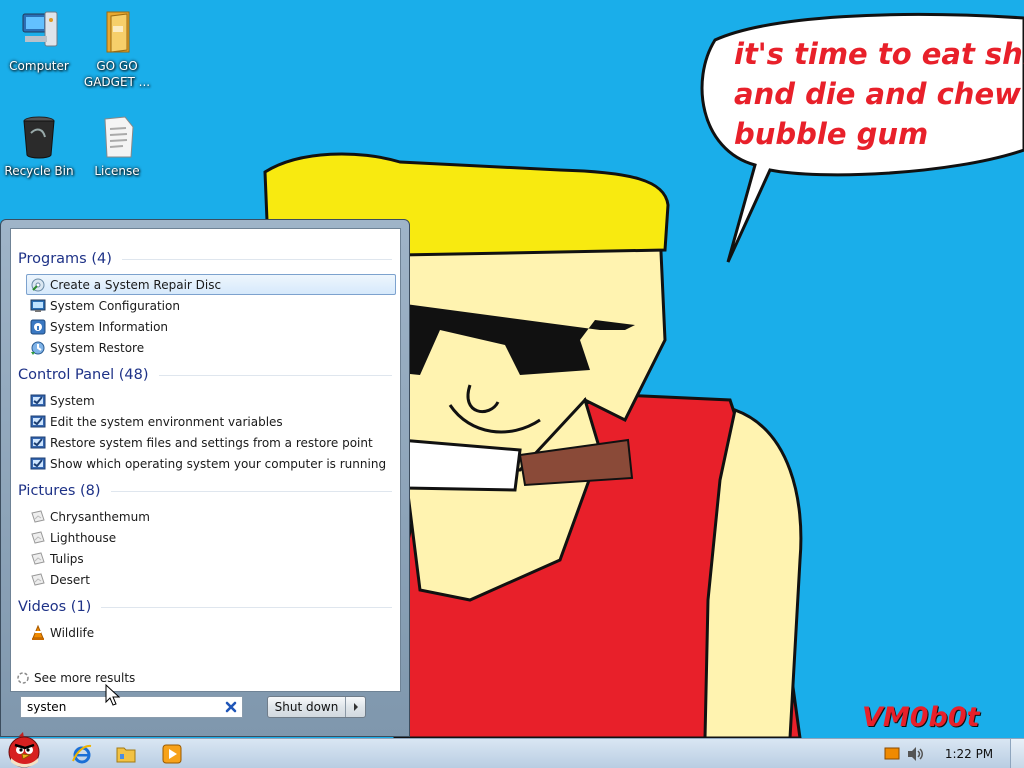 The image size is (1024, 768). Describe the element at coordinates (969, 753) in the screenshot. I see `taskbar-clock: 1:22 PM` at that location.